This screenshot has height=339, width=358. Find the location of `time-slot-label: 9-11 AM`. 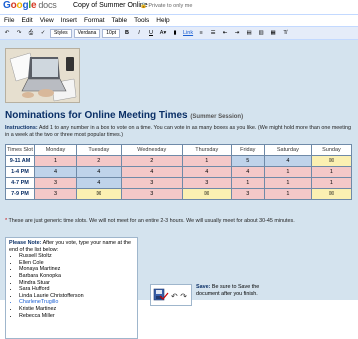

time-slot-label: 9-11 AM is located at coordinates (20, 161).